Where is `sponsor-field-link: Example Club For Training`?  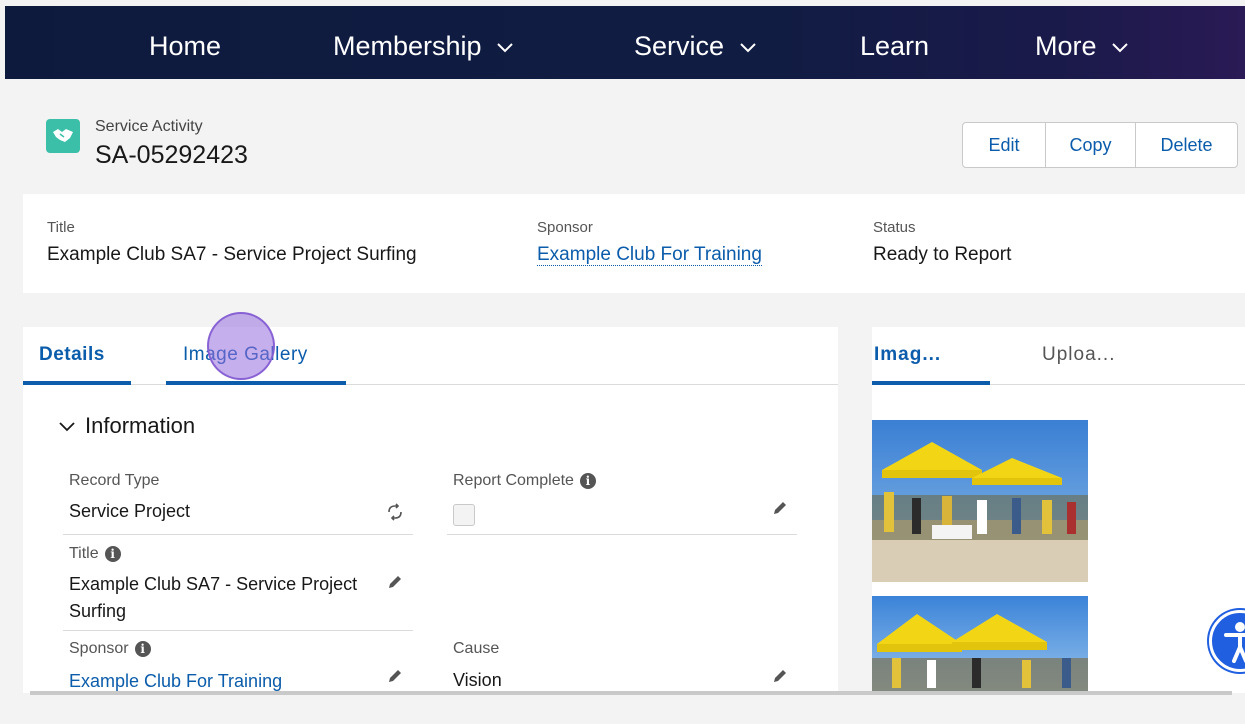
sponsor-field-link: Example Club For Training is located at coordinates (175, 681).